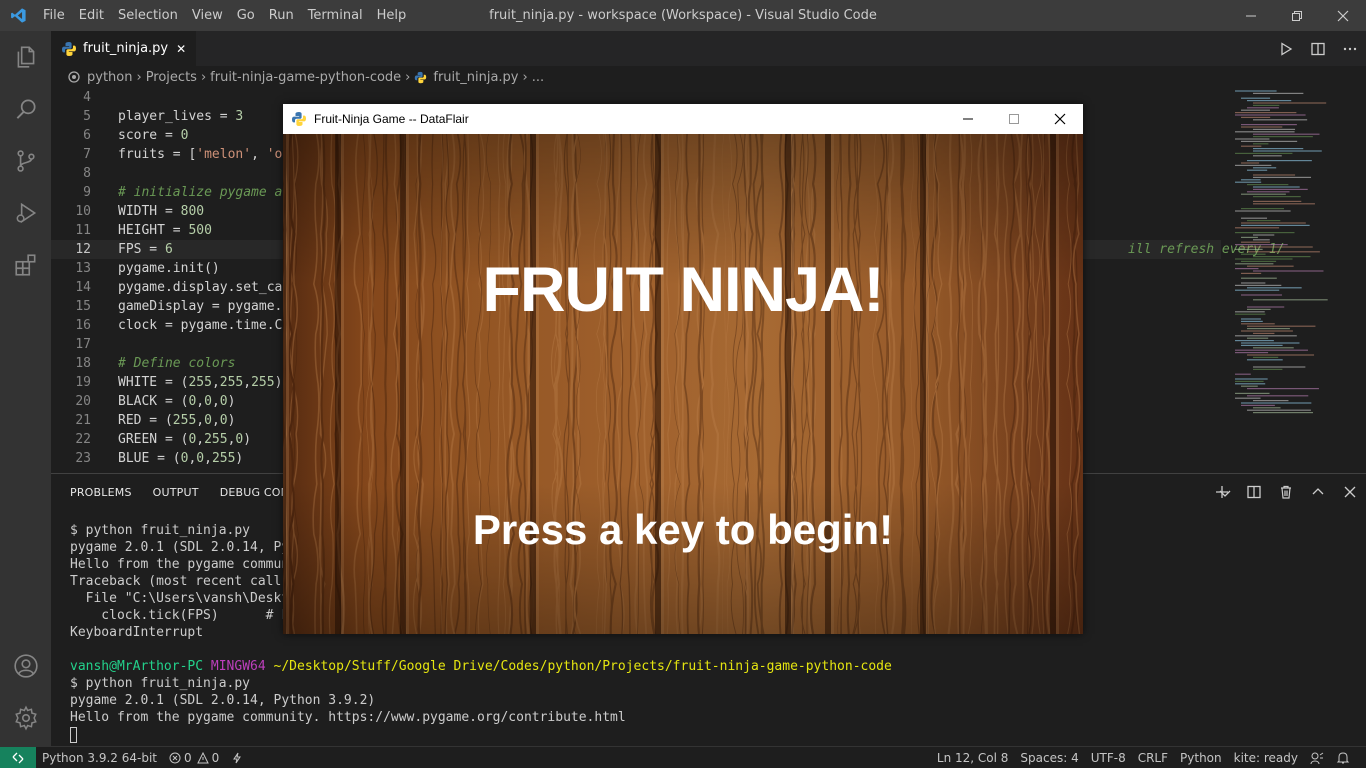 The image size is (1366, 768). What do you see at coordinates (683, 290) in the screenshot?
I see `game-heading: FRUIT NINJA!` at bounding box center [683, 290].